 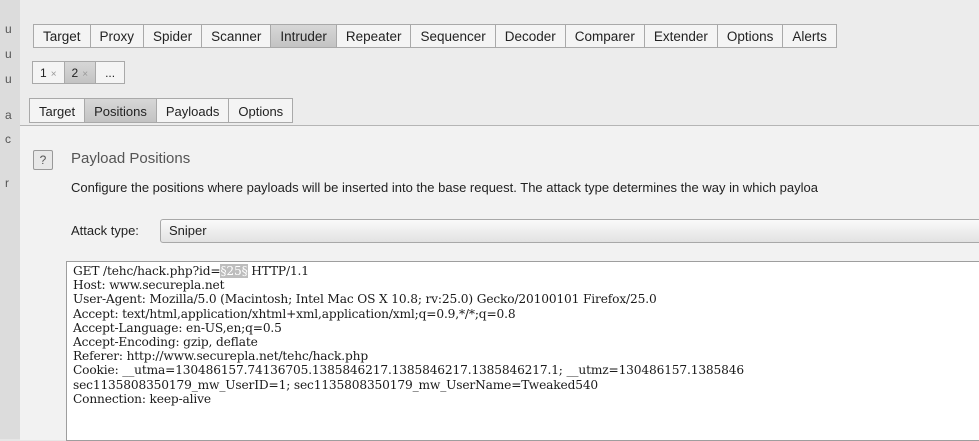 What do you see at coordinates (303, 36) in the screenshot?
I see `tab-intruder: Intruder` at bounding box center [303, 36].